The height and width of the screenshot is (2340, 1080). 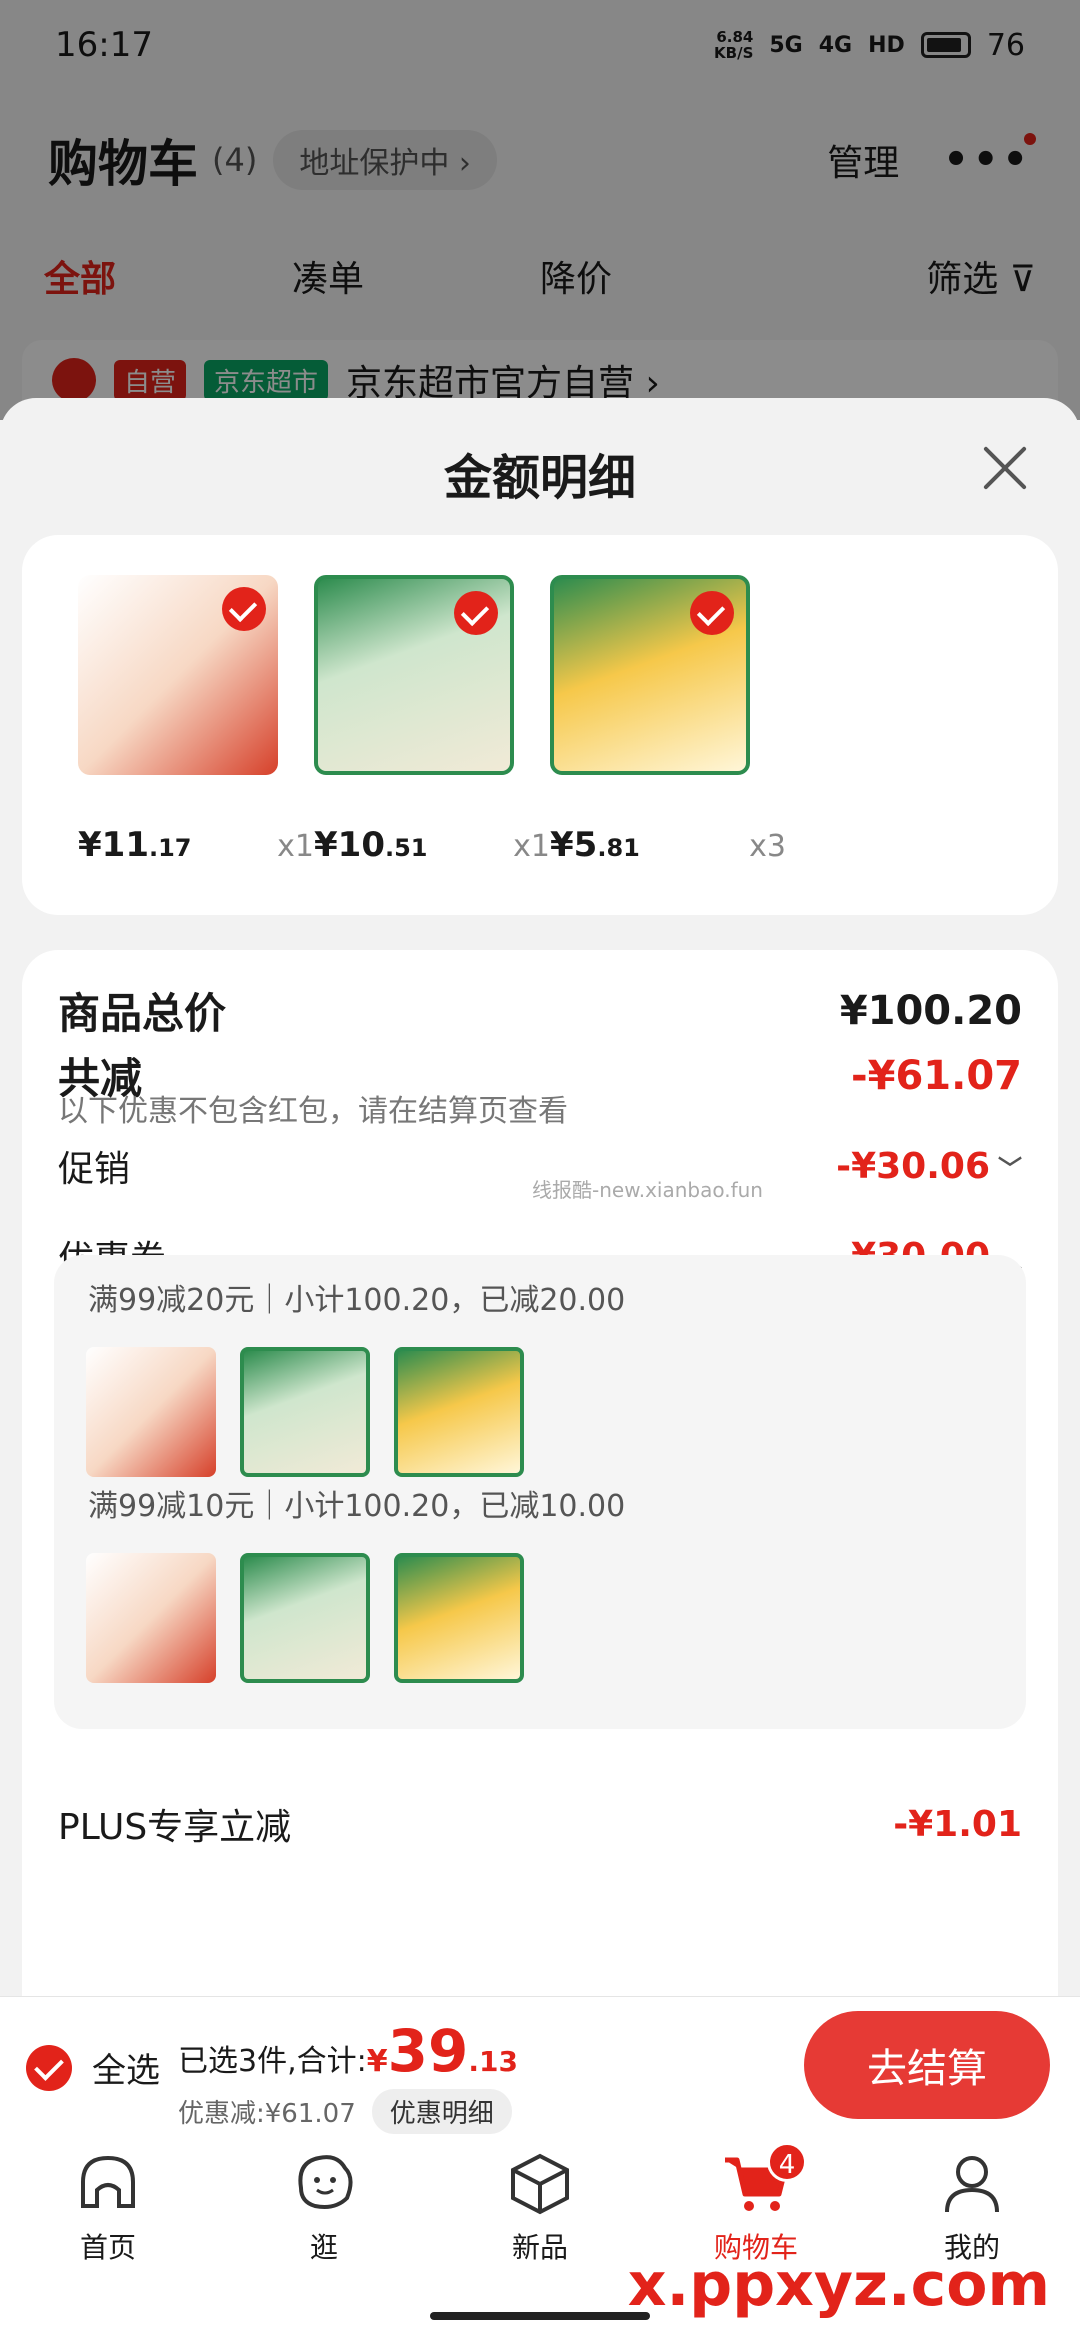 What do you see at coordinates (323, 2247) in the screenshot?
I see `nav-label: 逛` at bounding box center [323, 2247].